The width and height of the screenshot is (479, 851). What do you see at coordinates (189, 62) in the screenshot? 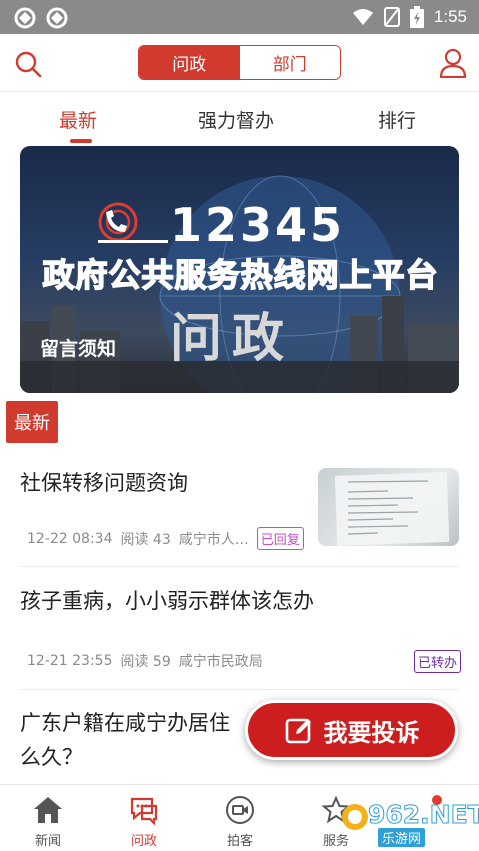
I see `segment-wenzheng: 问政` at bounding box center [189, 62].